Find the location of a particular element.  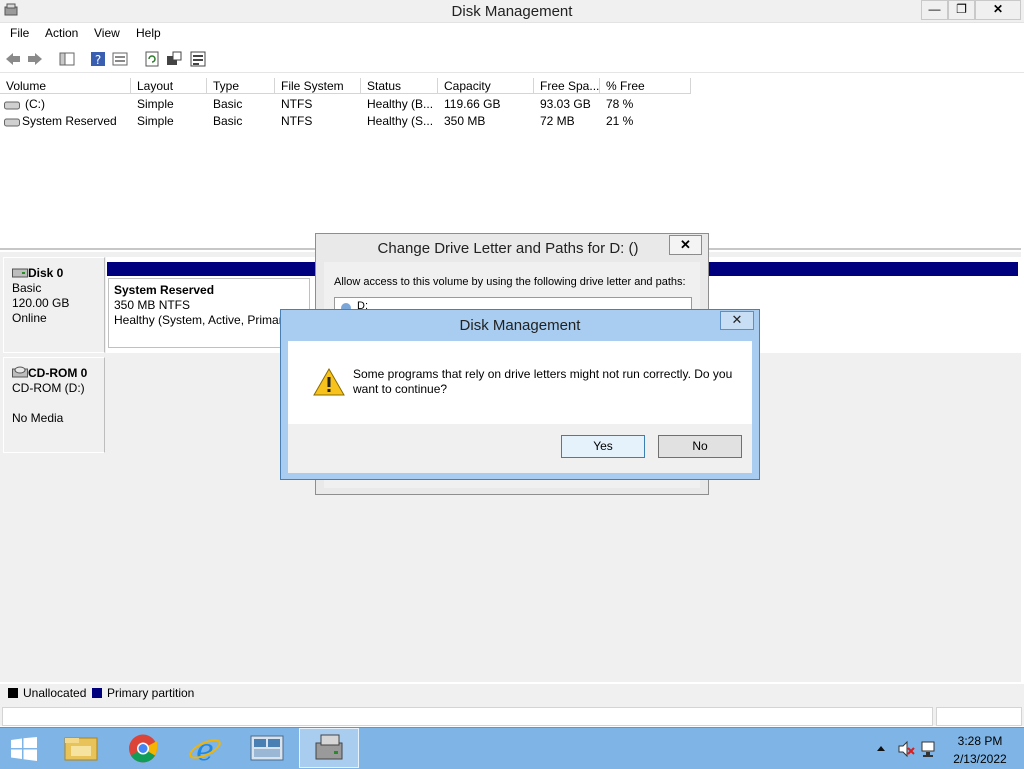

disk0-label: Disk 0 Basic 120.00 GB Online is located at coordinates (54, 305).